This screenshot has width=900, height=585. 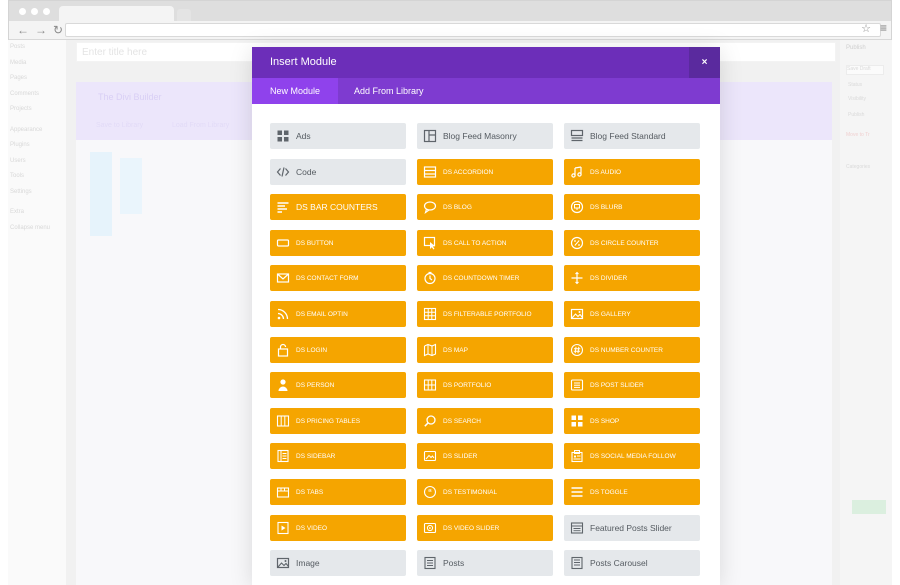 I want to click on module-ds-video-slider: DS VIDEO SLIDER, so click(x=485, y=528).